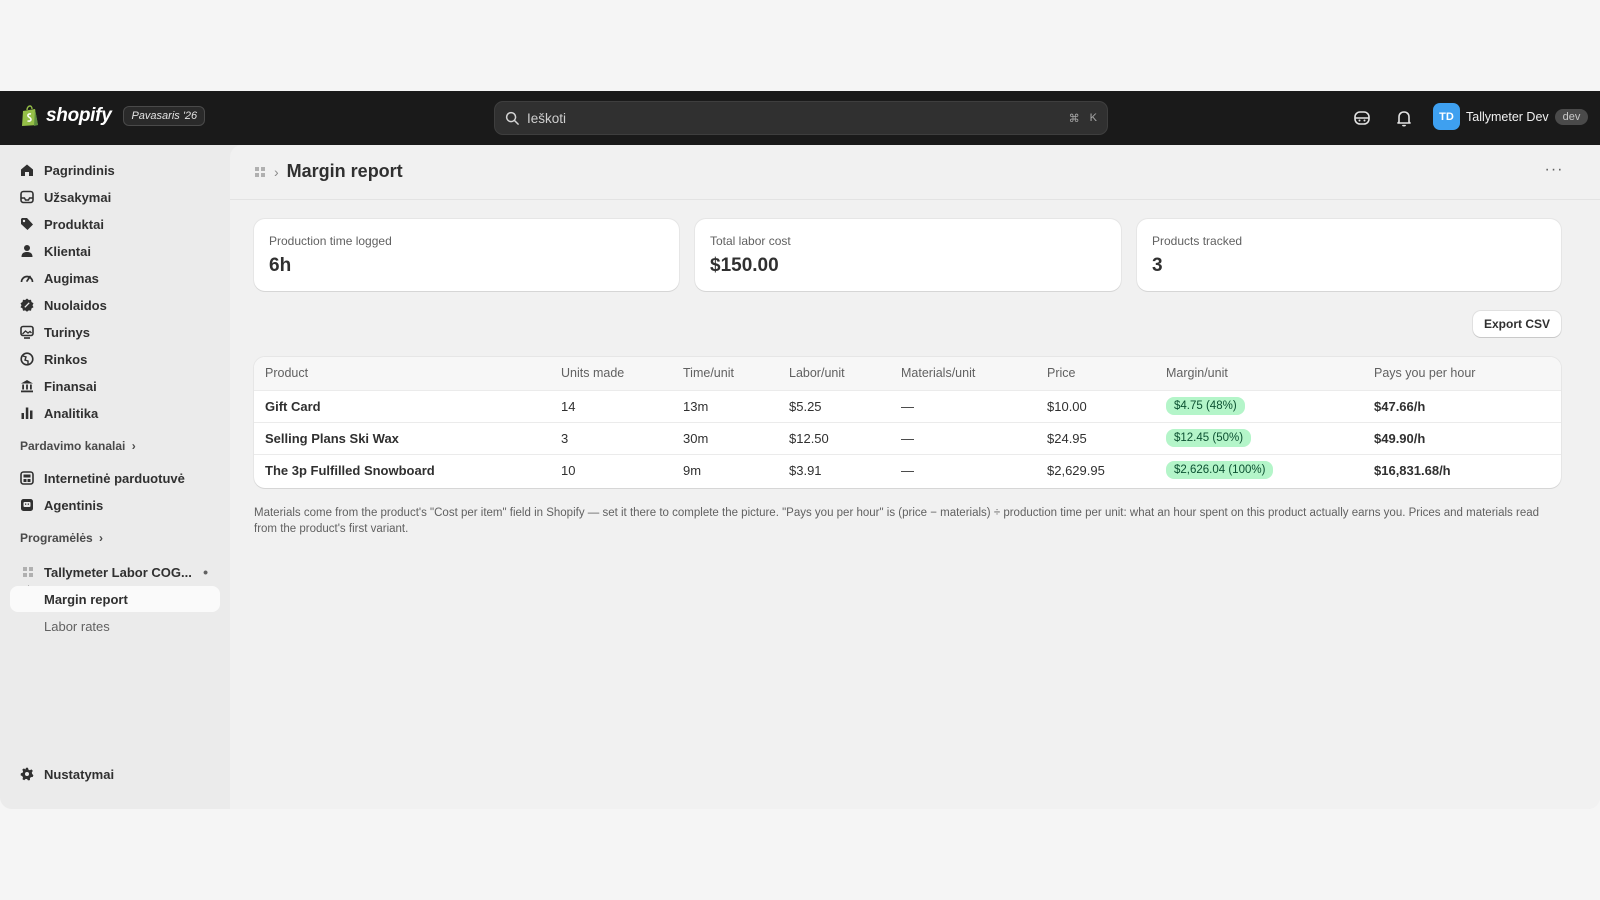 This screenshot has height=900, width=1600. What do you see at coordinates (78, 197) in the screenshot?
I see `sidebar-item-label: Užsakymai` at bounding box center [78, 197].